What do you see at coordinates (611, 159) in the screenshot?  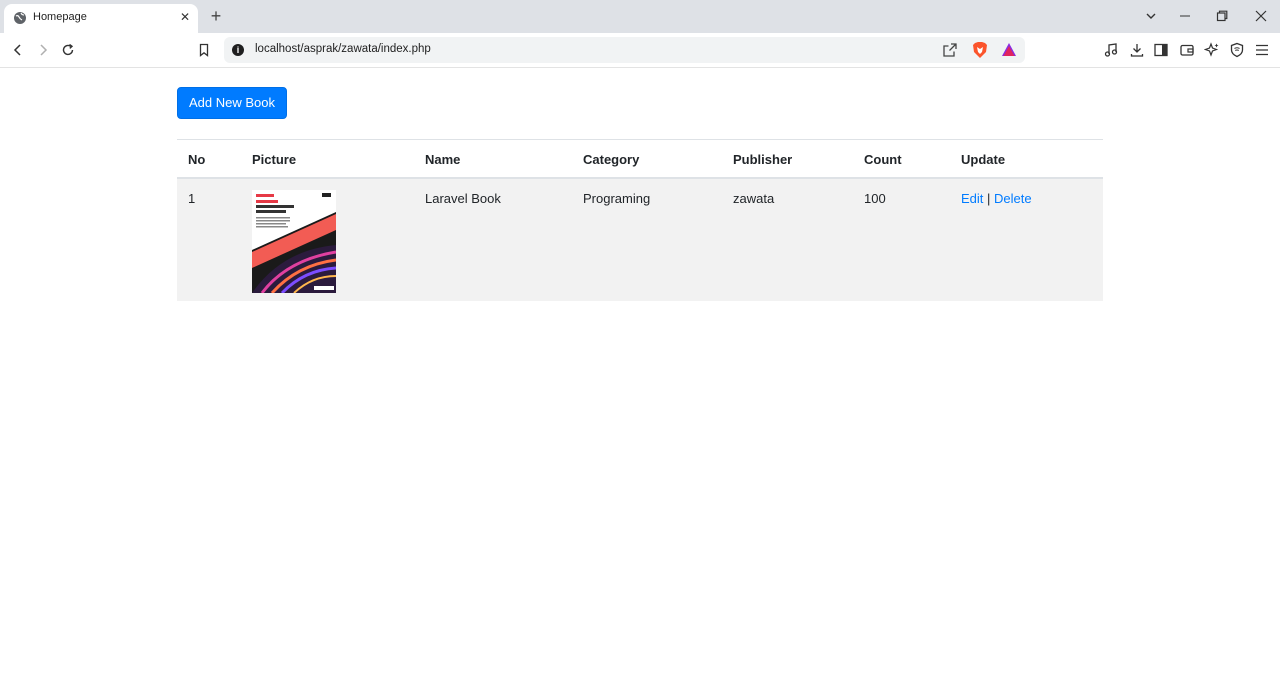 I see `header-category: Category` at bounding box center [611, 159].